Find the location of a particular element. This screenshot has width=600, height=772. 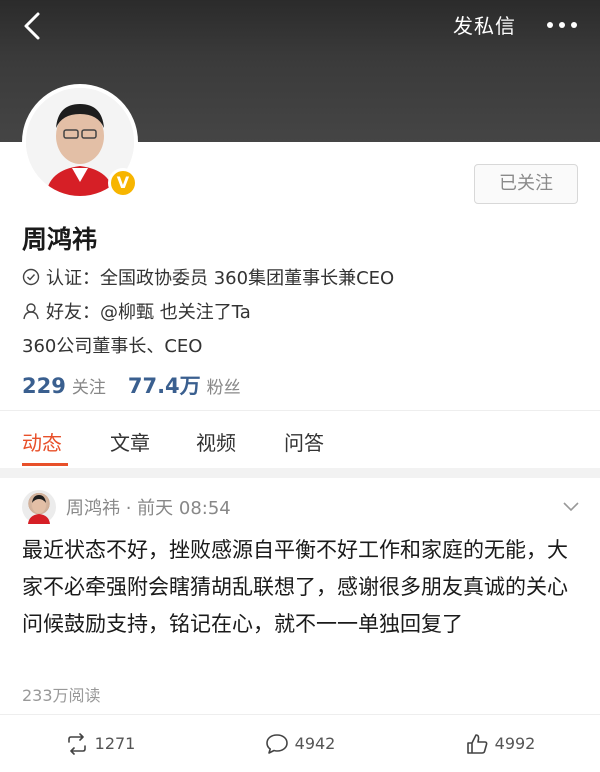

content-tabs: 动态 文章 视频 问答 is located at coordinates (300, 439).